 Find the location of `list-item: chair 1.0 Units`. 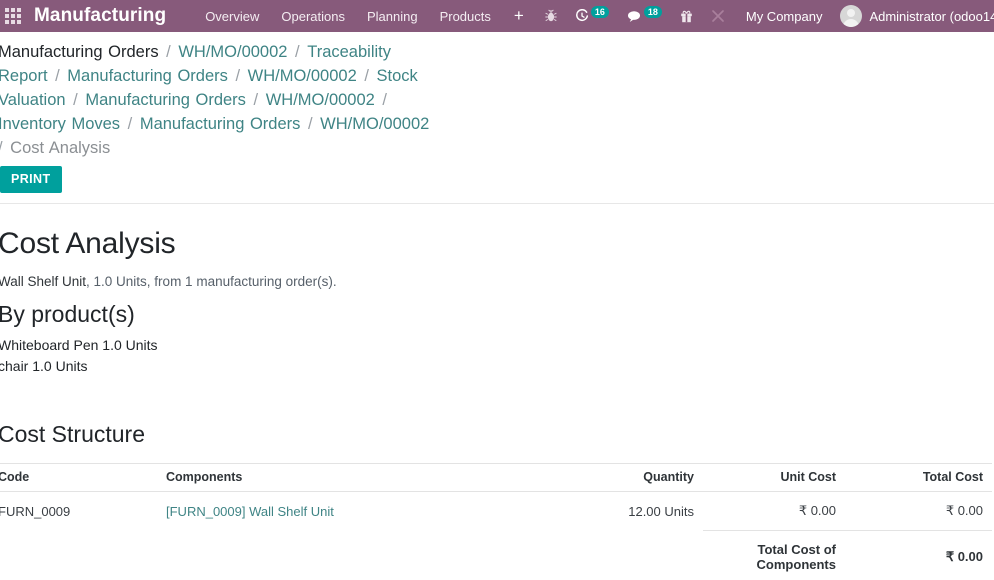

list-item: chair 1.0 Units is located at coordinates (44, 366).